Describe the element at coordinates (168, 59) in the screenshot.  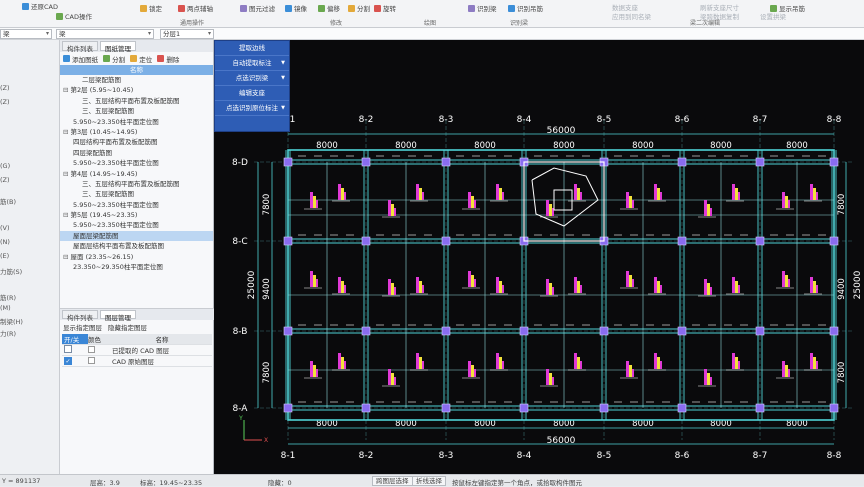
I see `delete-button: 删除` at that location.